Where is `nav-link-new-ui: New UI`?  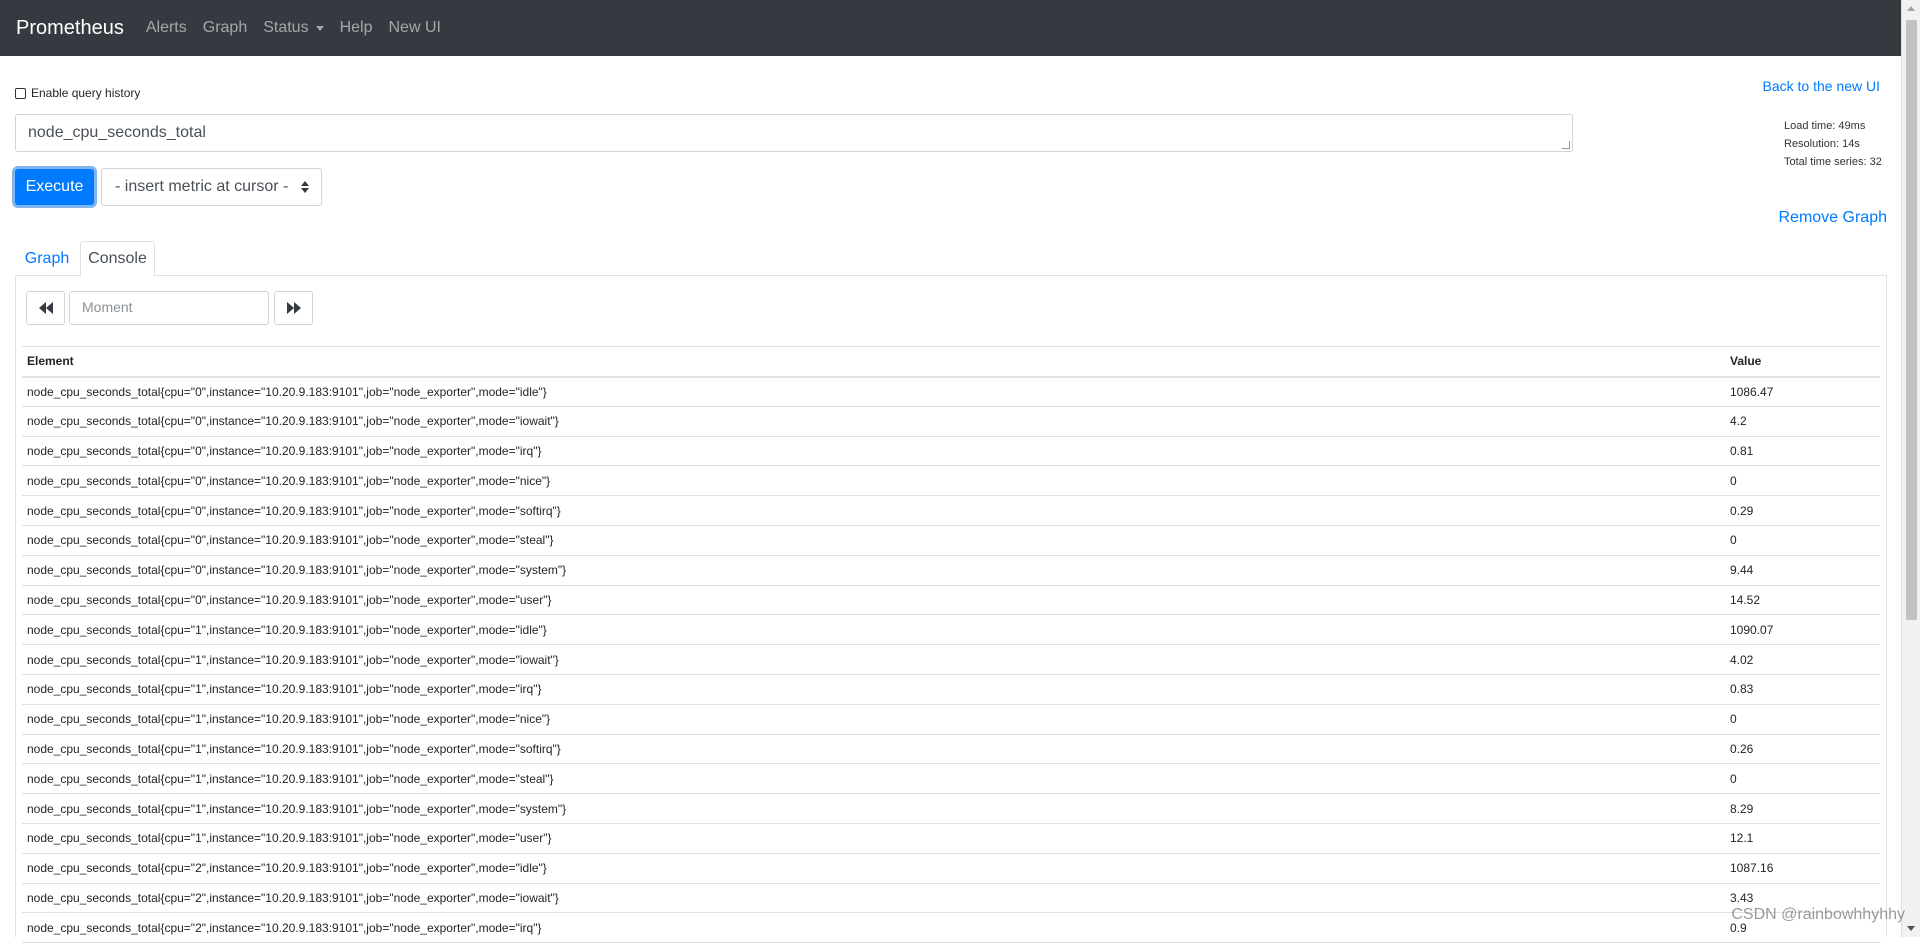
nav-link-new-ui: New UI is located at coordinates (414, 28).